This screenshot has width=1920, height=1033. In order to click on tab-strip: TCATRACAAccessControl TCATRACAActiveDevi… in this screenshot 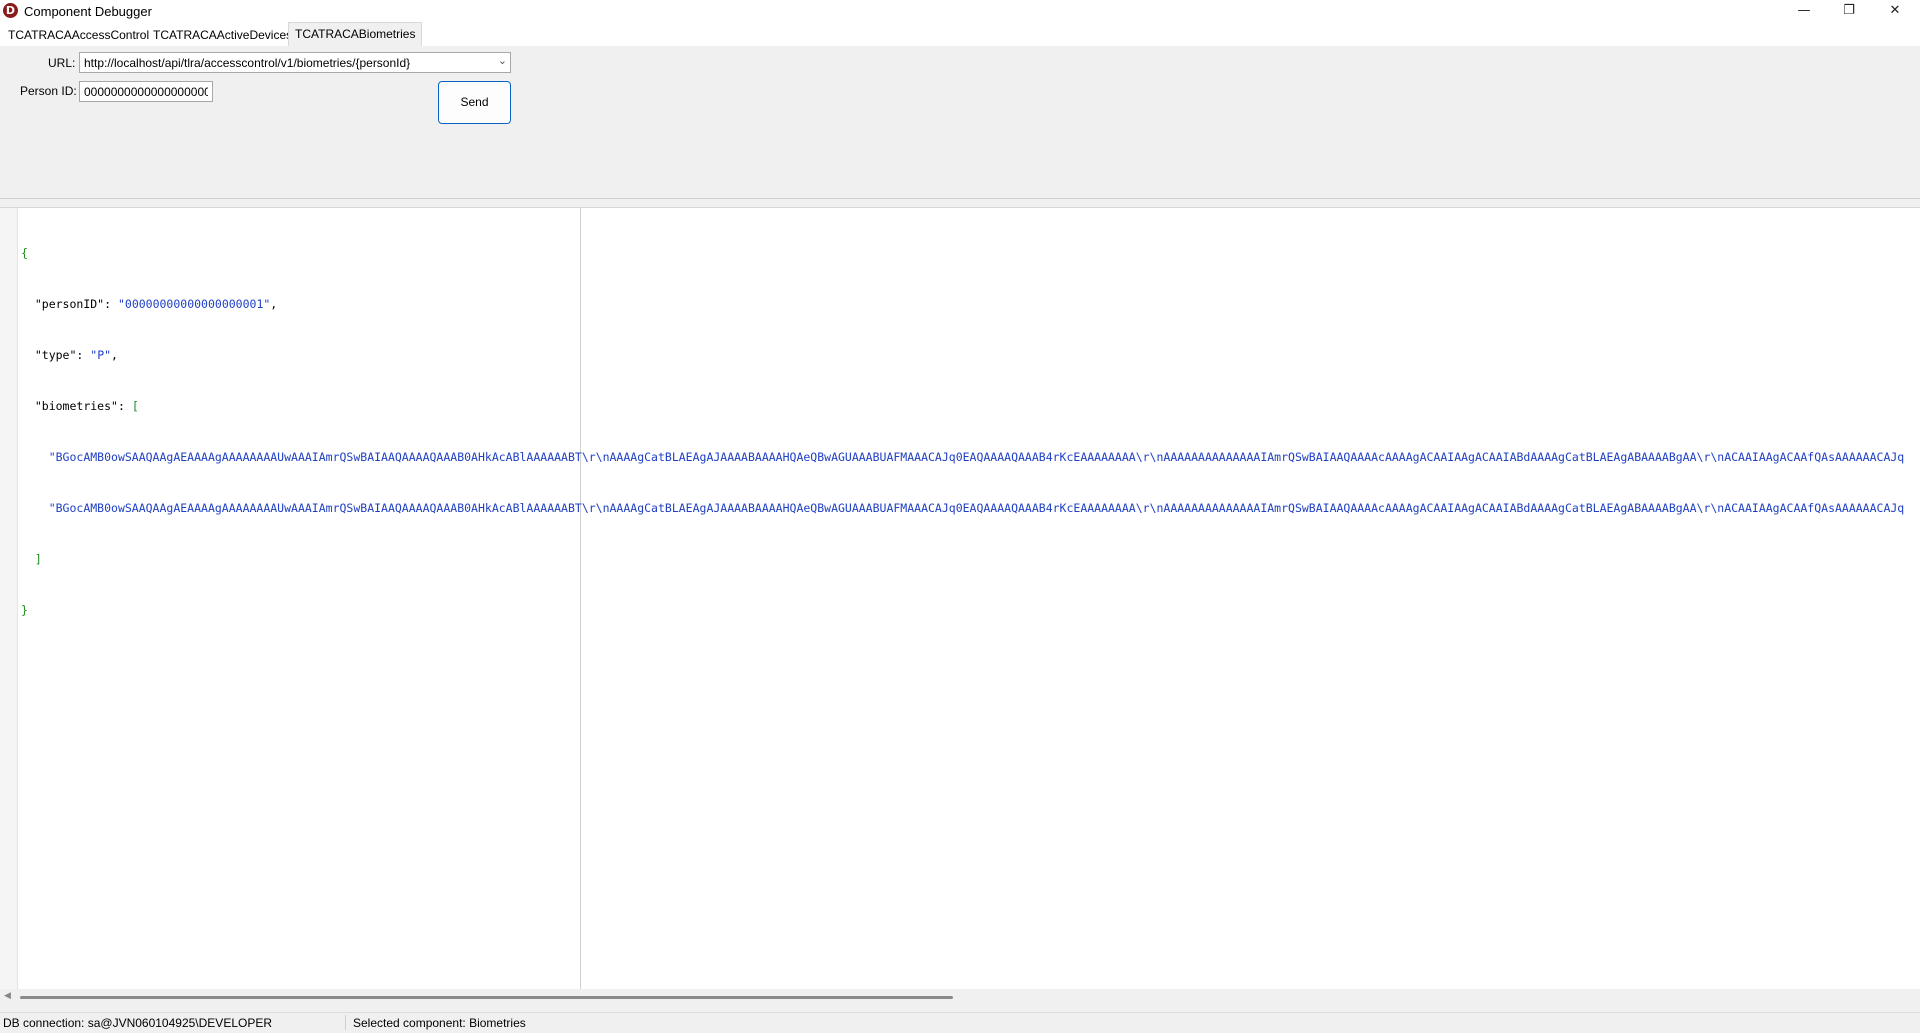, I will do `click(960, 34)`.